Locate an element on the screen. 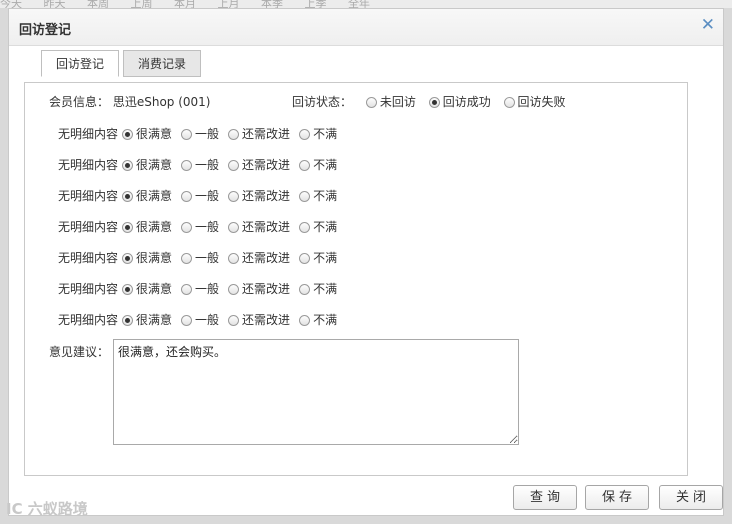  suggestion-textarea: 很满意，还会购买。 is located at coordinates (316, 392).